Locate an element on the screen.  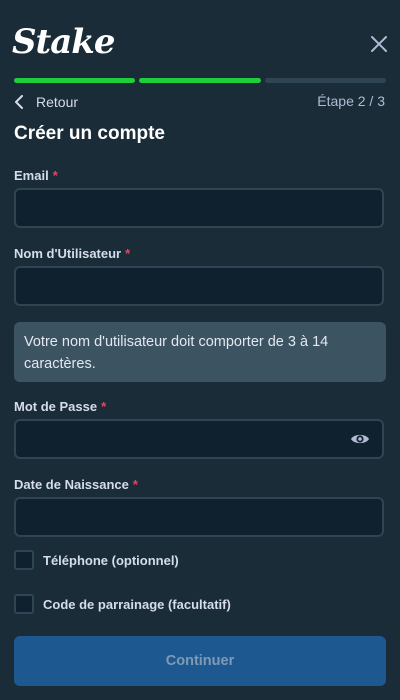
phone-checkbox is located at coordinates (24, 560).